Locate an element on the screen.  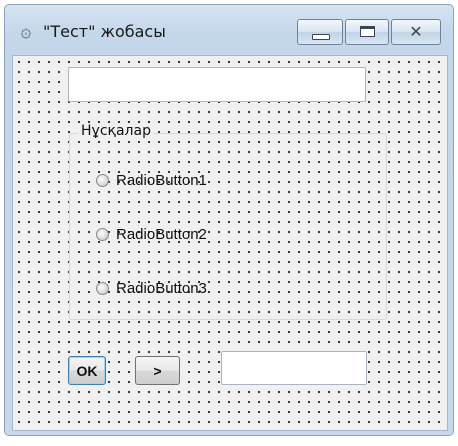
bottom-edit-field is located at coordinates (294, 368).